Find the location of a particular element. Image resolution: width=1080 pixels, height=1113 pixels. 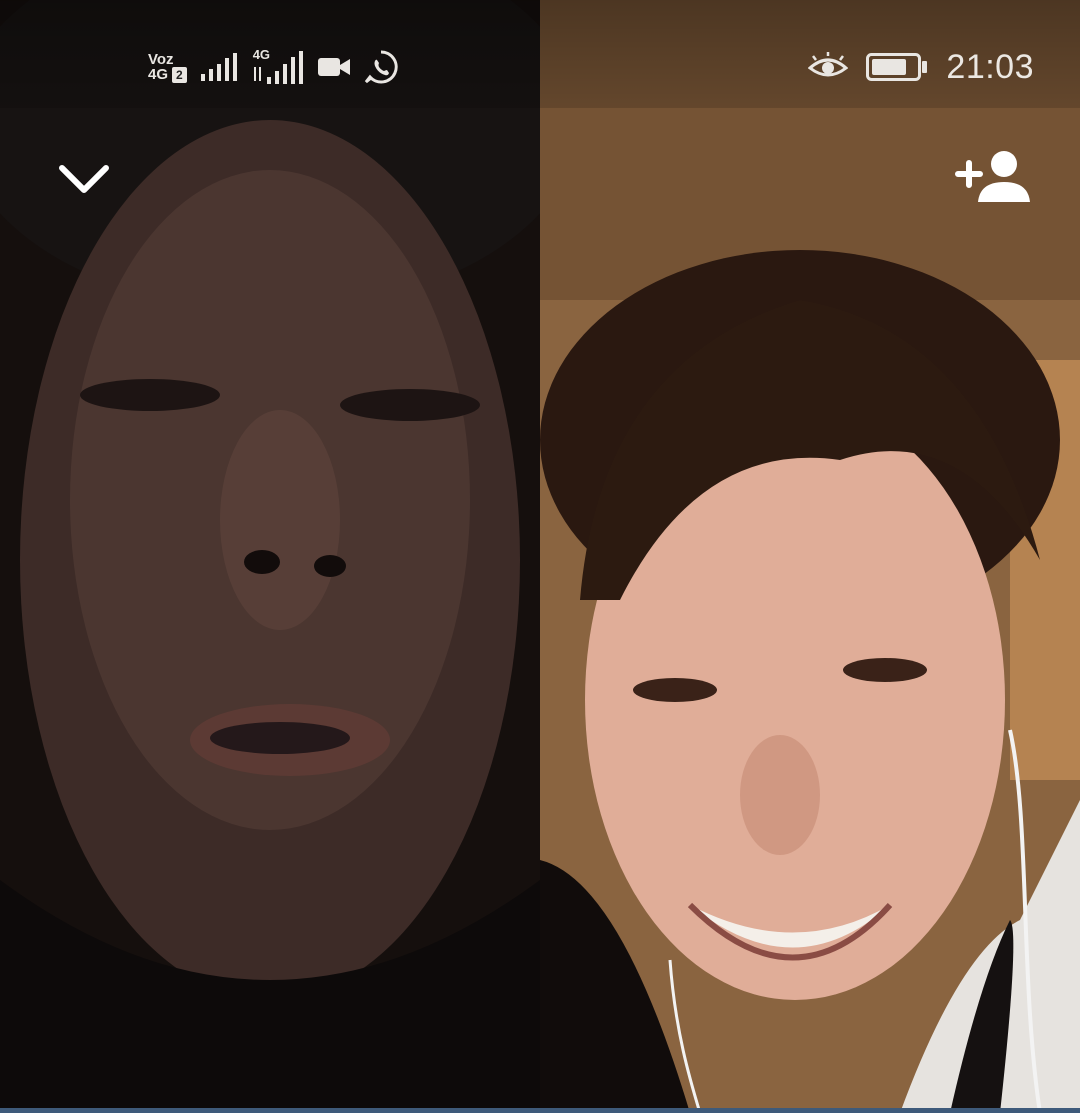

status-bar-left: Voz 4G 2 4G is located at coordinates (273, 67).